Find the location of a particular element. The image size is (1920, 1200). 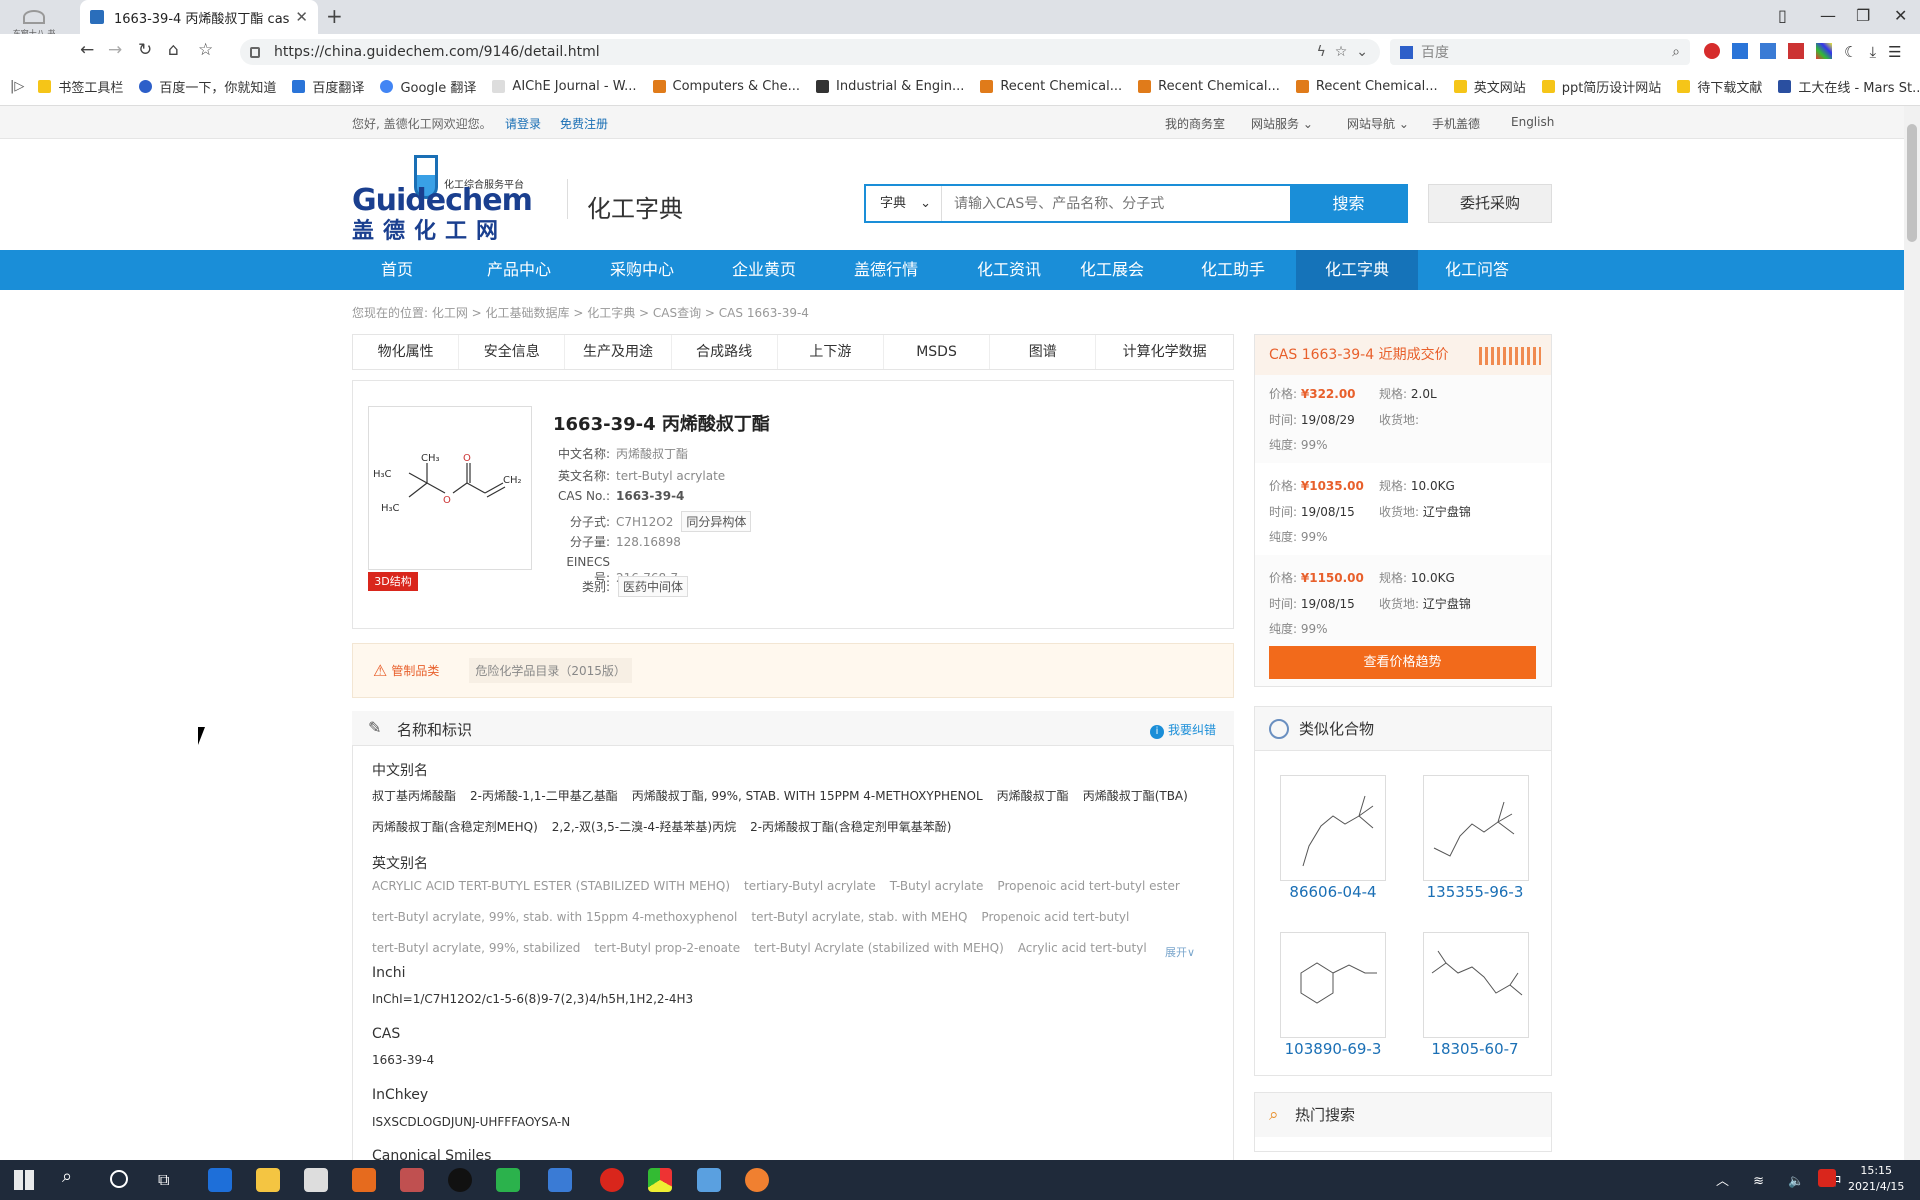

similar-cas-link: 103890-69-3 is located at coordinates (1333, 1049).